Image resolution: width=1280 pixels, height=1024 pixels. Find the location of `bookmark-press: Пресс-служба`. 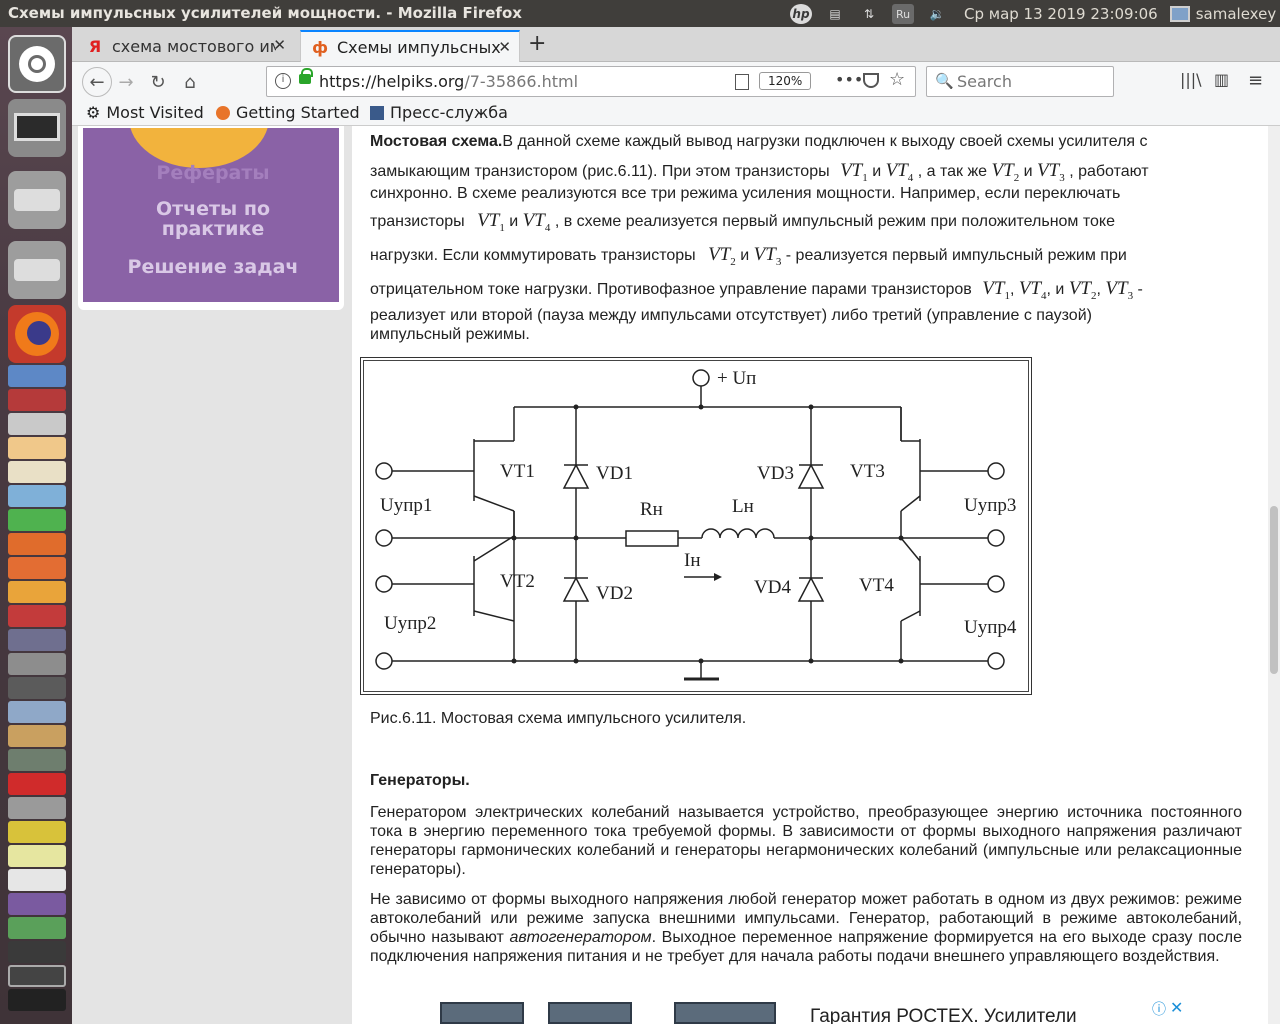

bookmark-press: Пресс-служба is located at coordinates (439, 112).